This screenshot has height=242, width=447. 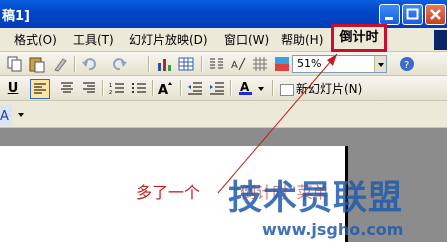 What do you see at coordinates (282, 64) in the screenshot?
I see `color-icon` at bounding box center [282, 64].